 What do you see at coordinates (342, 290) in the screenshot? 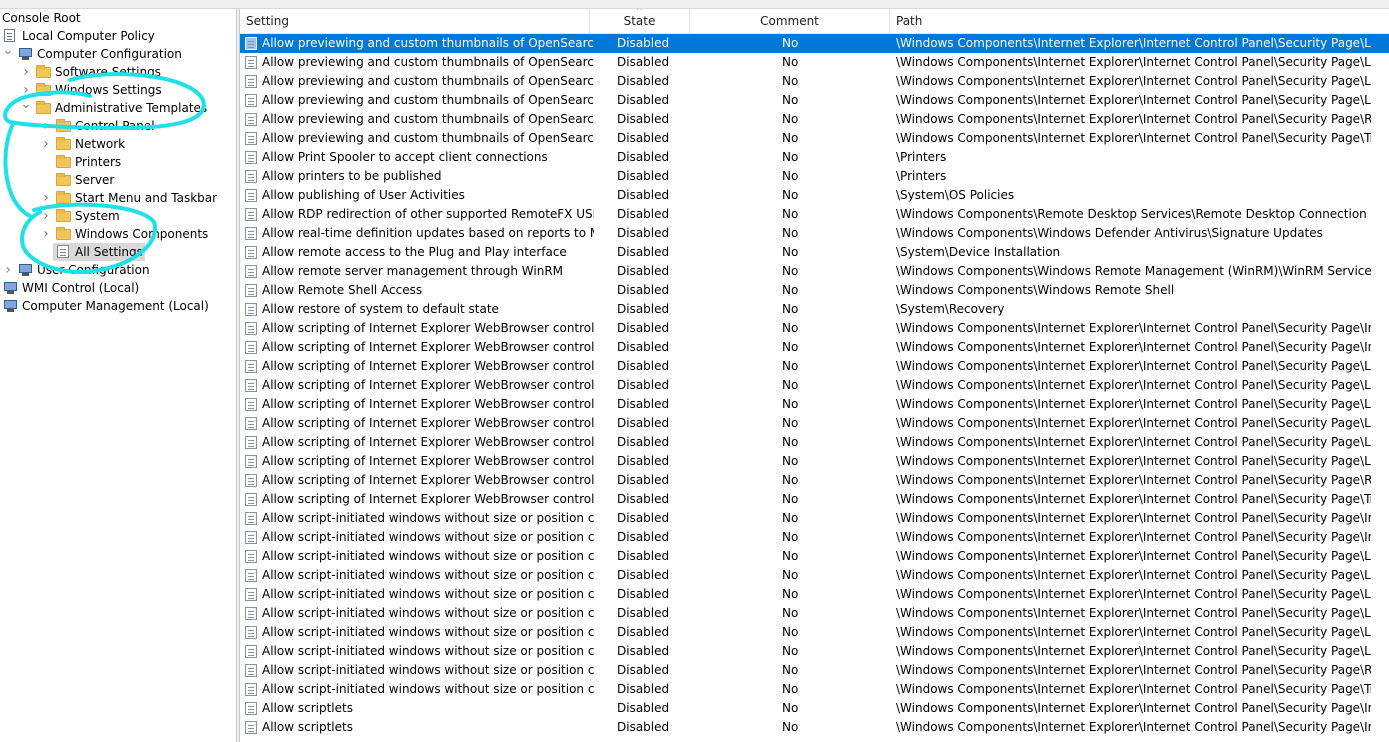
I see `cell-setting: Allow Remote Shell Access` at bounding box center [342, 290].